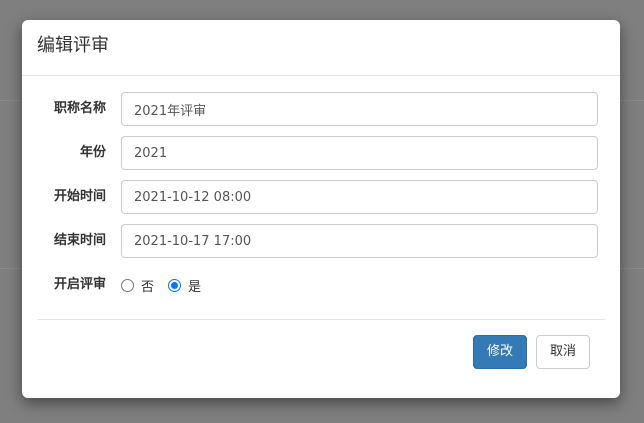  What do you see at coordinates (359, 109) in the screenshot?
I see `title-name-input` at bounding box center [359, 109].